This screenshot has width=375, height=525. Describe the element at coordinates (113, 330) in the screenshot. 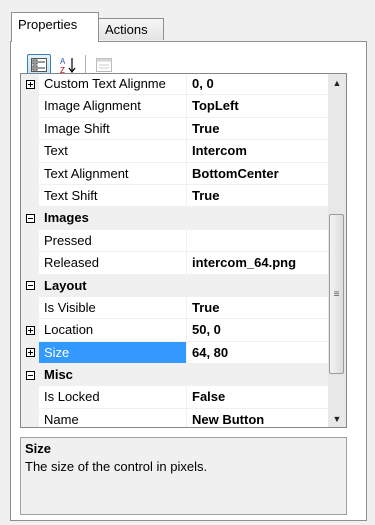

I see `property-name: Location` at that location.